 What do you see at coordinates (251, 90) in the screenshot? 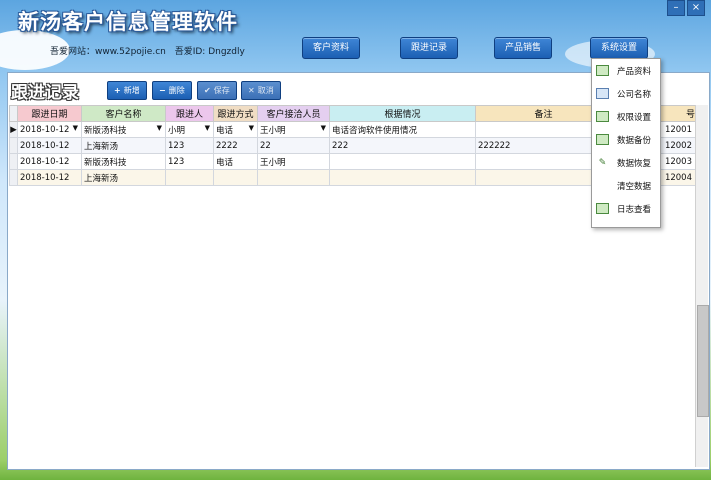
I see `close-icon: ✕` at bounding box center [251, 90].